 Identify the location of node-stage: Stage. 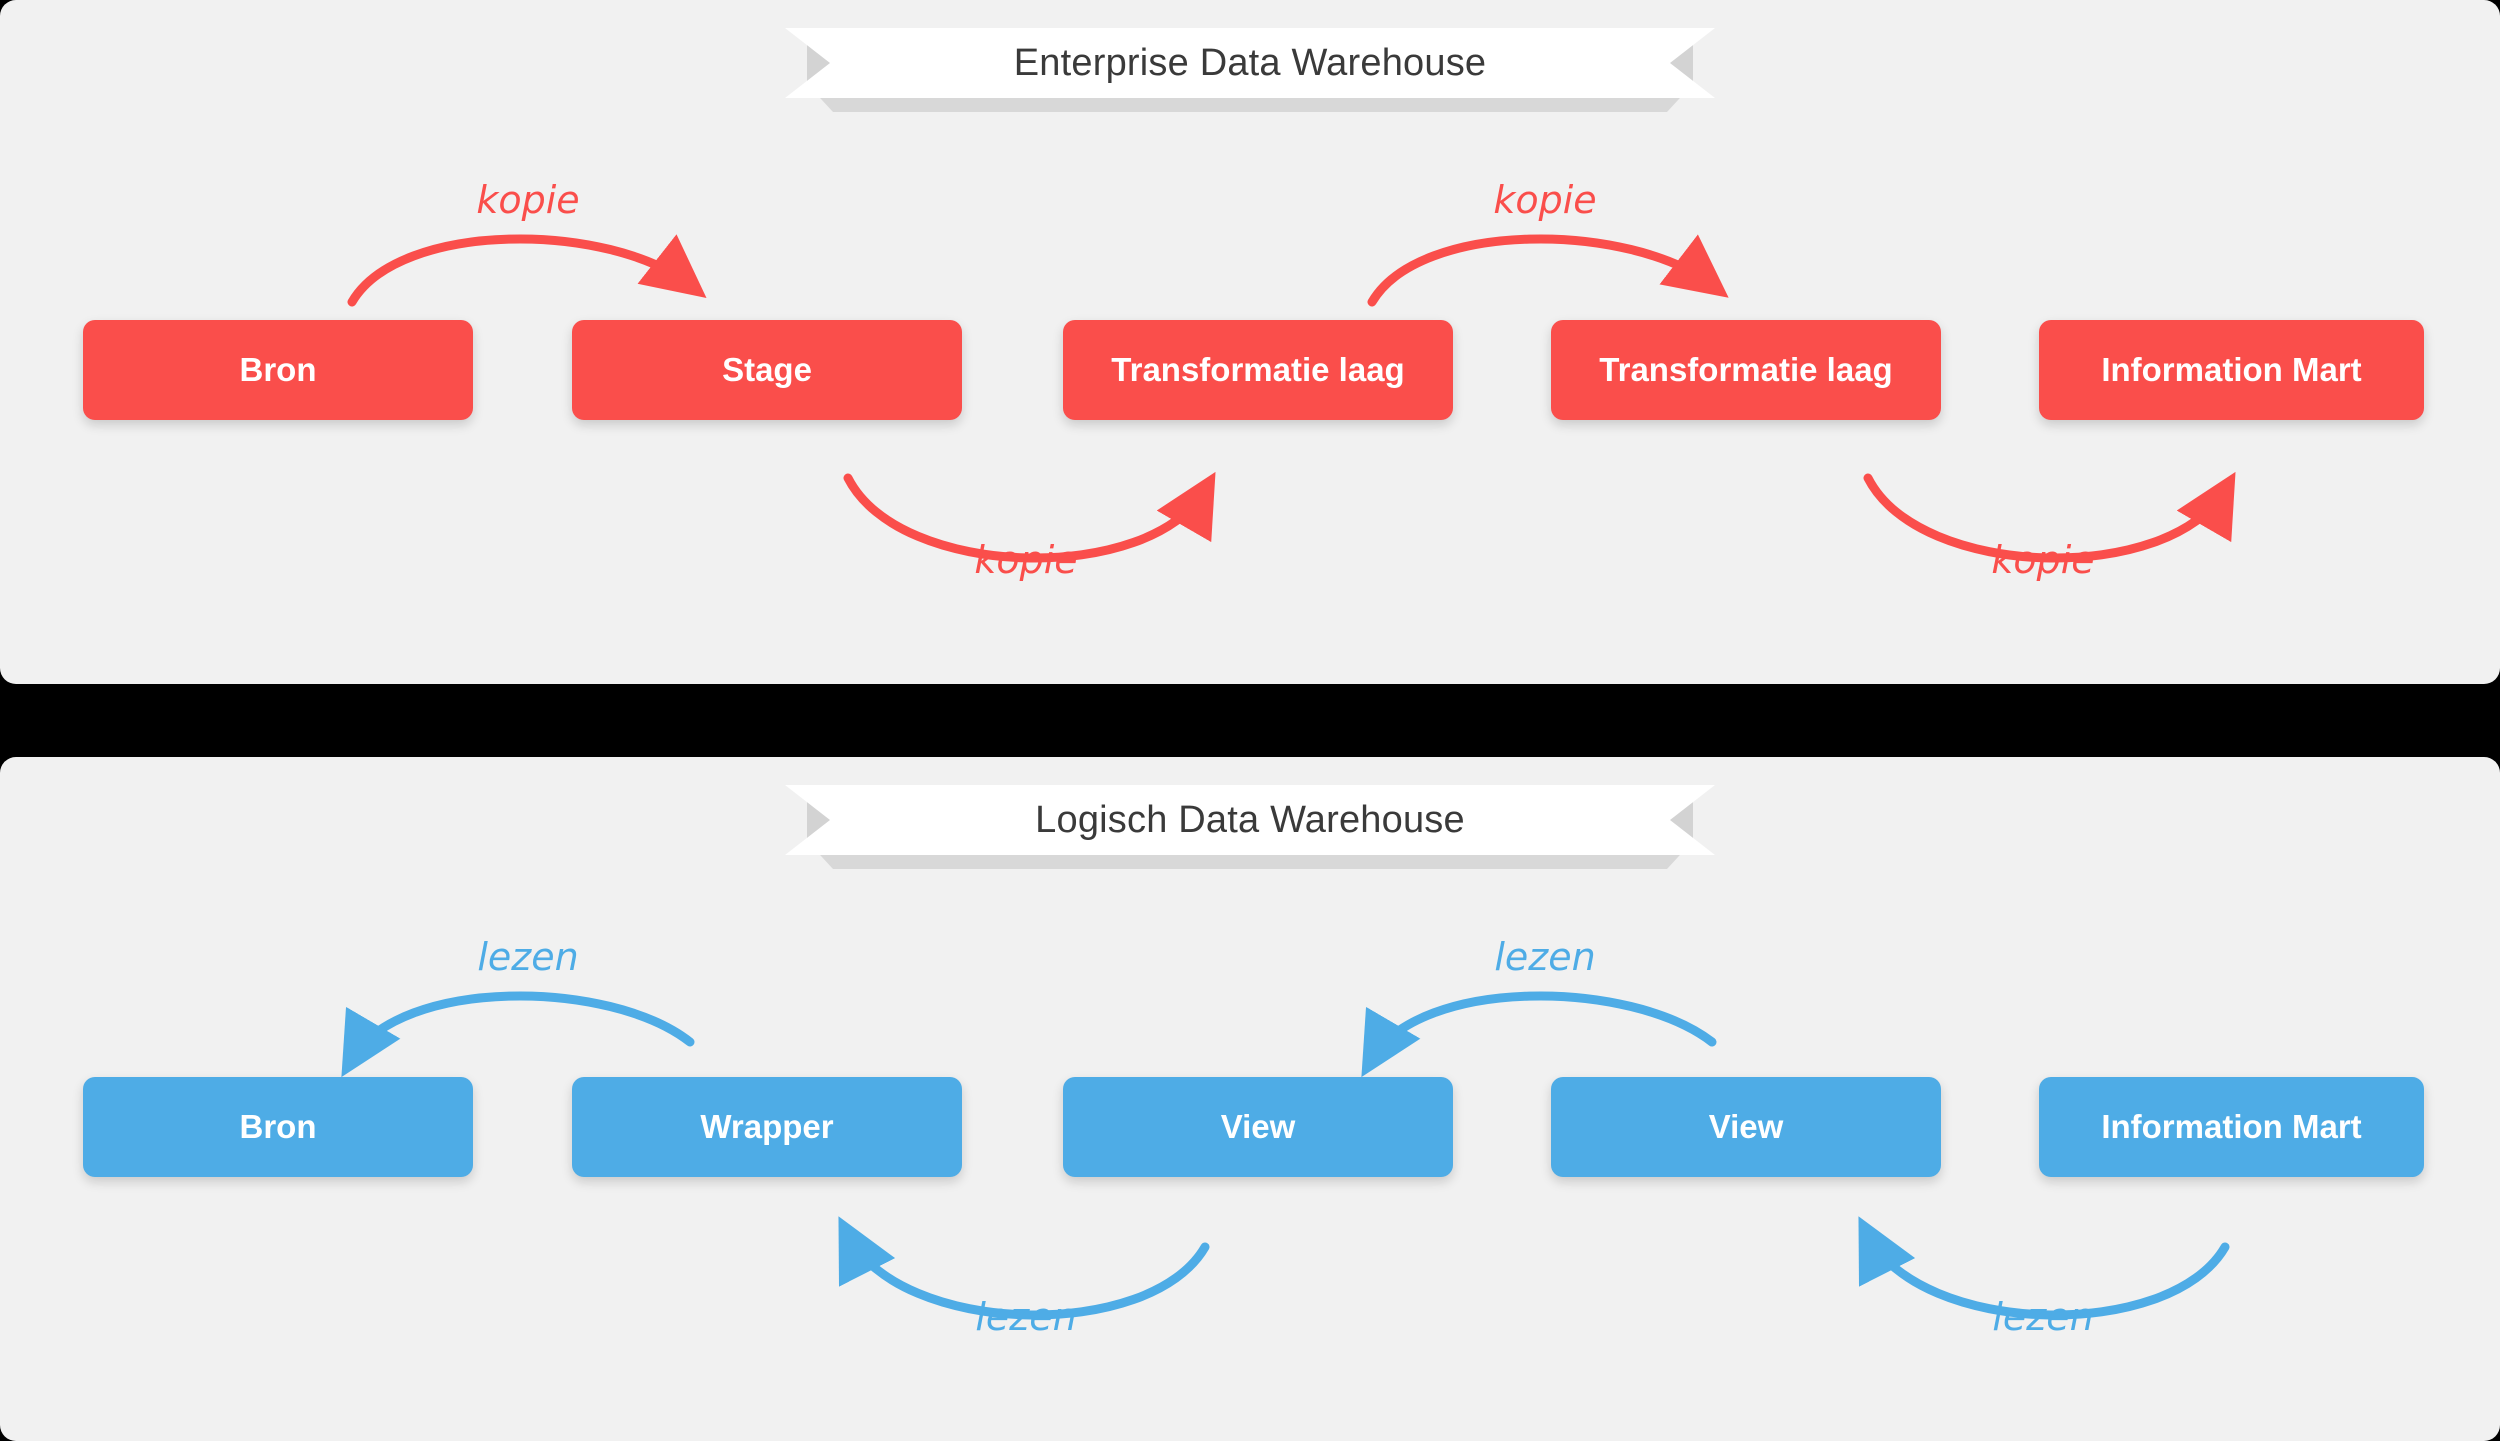
(767, 370).